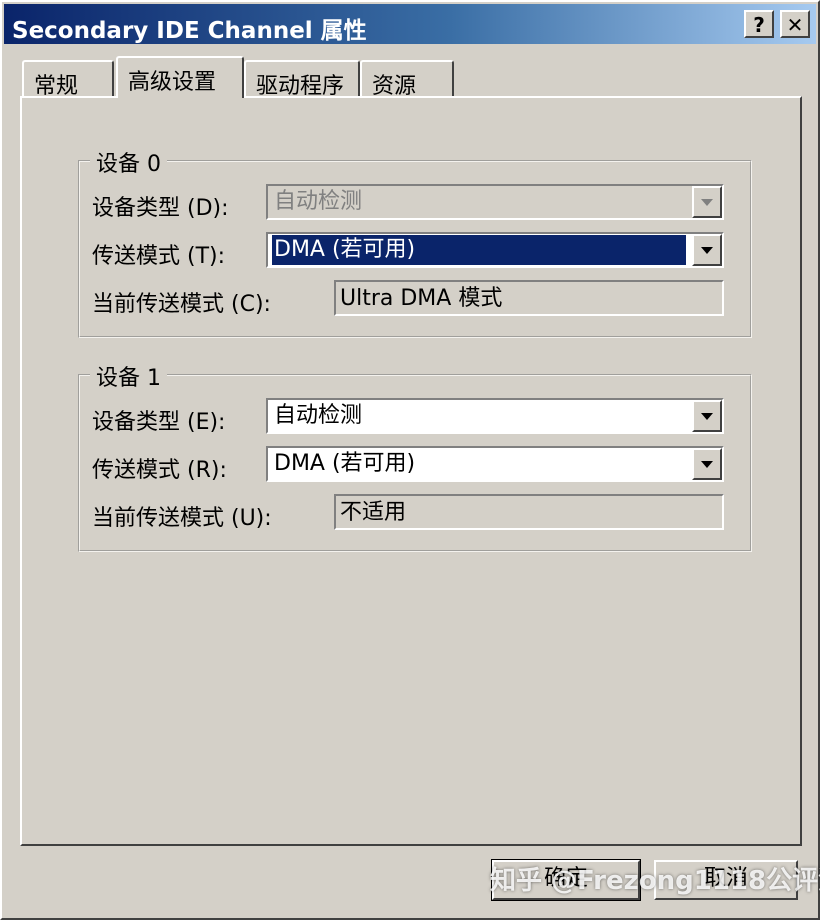  Describe the element at coordinates (479, 250) in the screenshot. I see `device-0-mode-value: DMA (若可用)` at that location.